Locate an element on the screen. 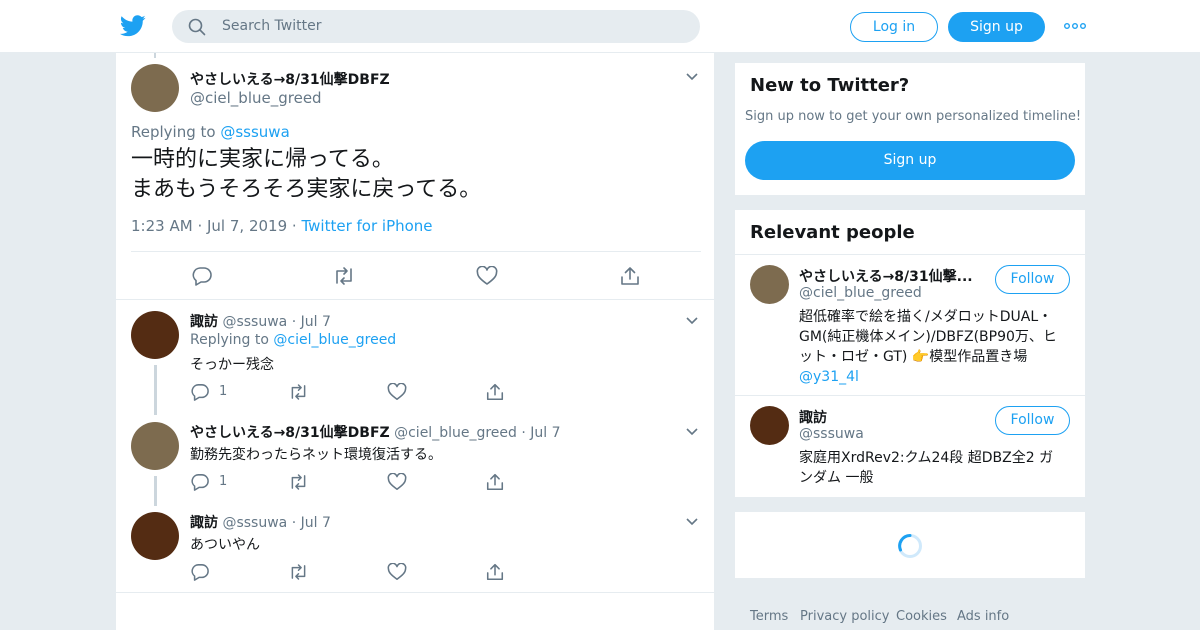  footer-ads-link: Ads info is located at coordinates (983, 616).